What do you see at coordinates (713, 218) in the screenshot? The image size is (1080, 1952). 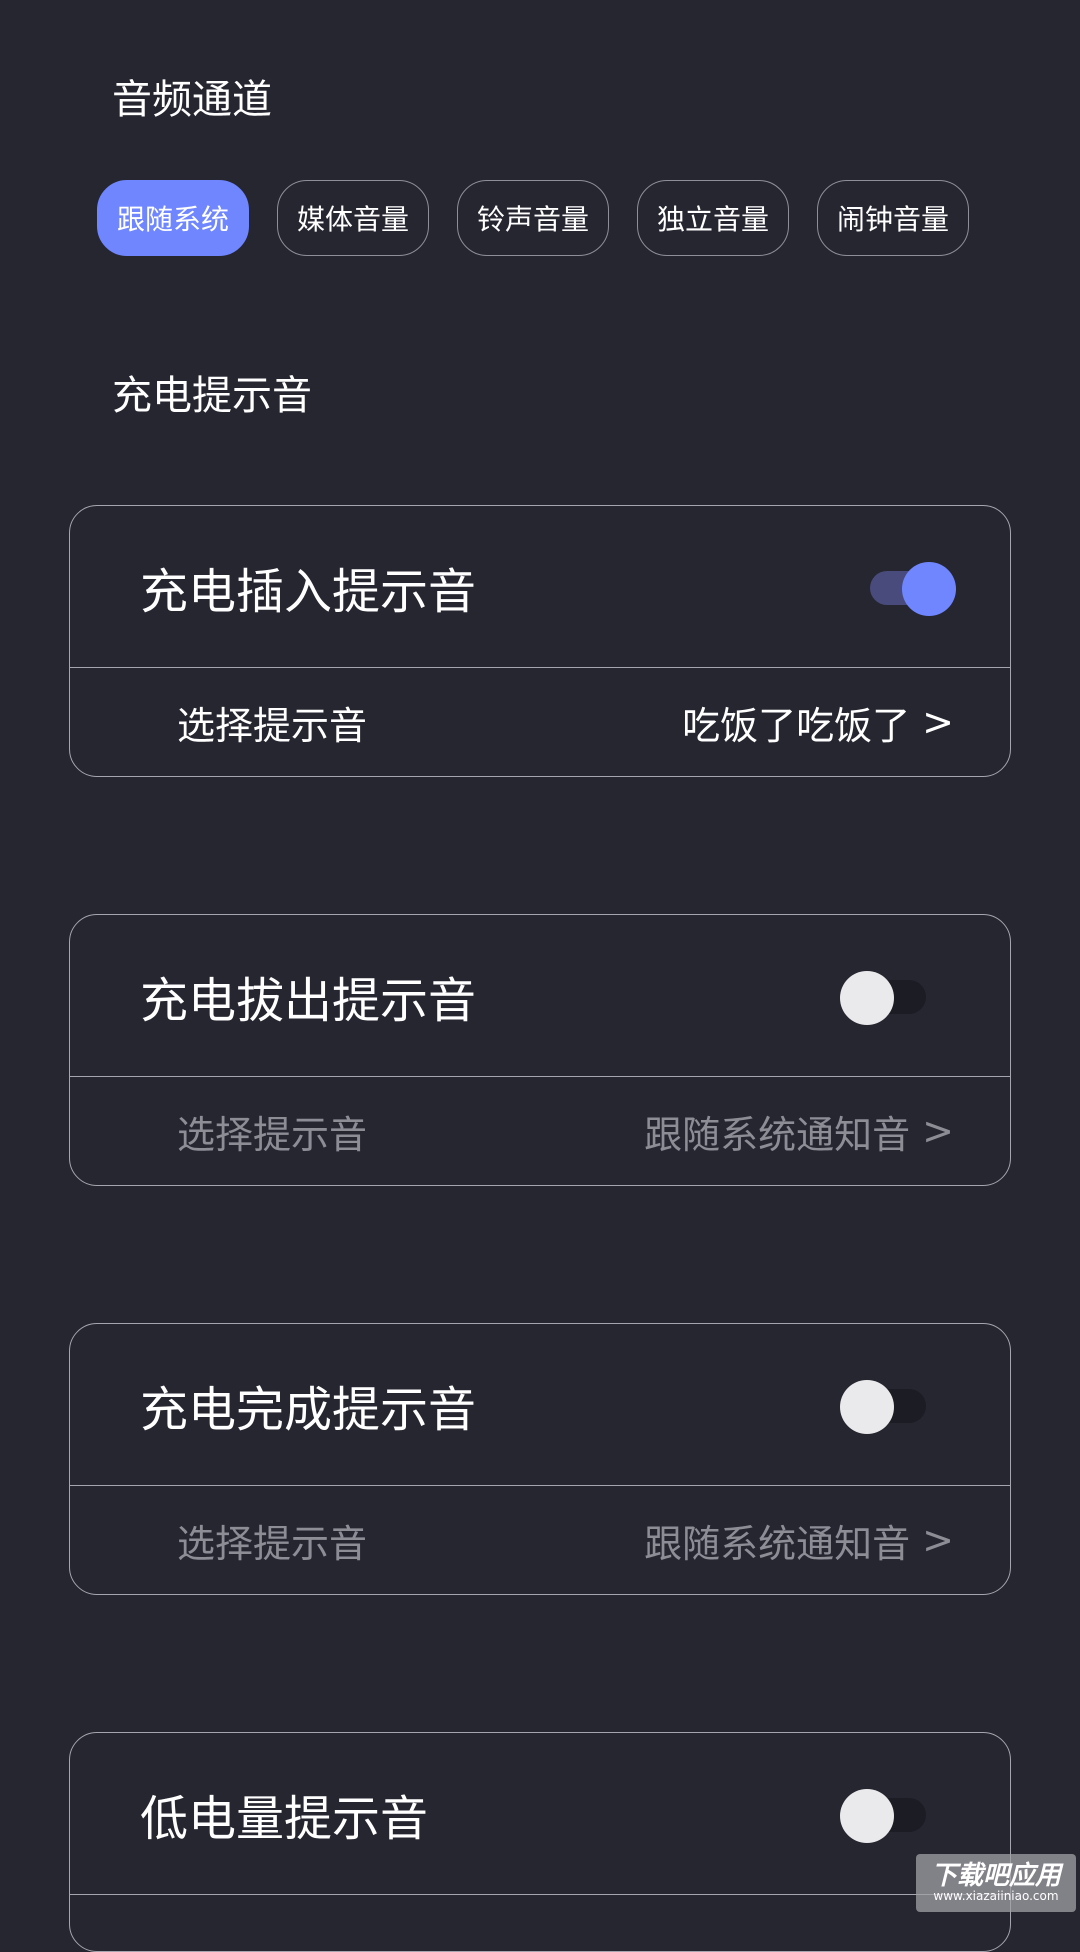 I see `chip-independent-volume: 独立音量` at bounding box center [713, 218].